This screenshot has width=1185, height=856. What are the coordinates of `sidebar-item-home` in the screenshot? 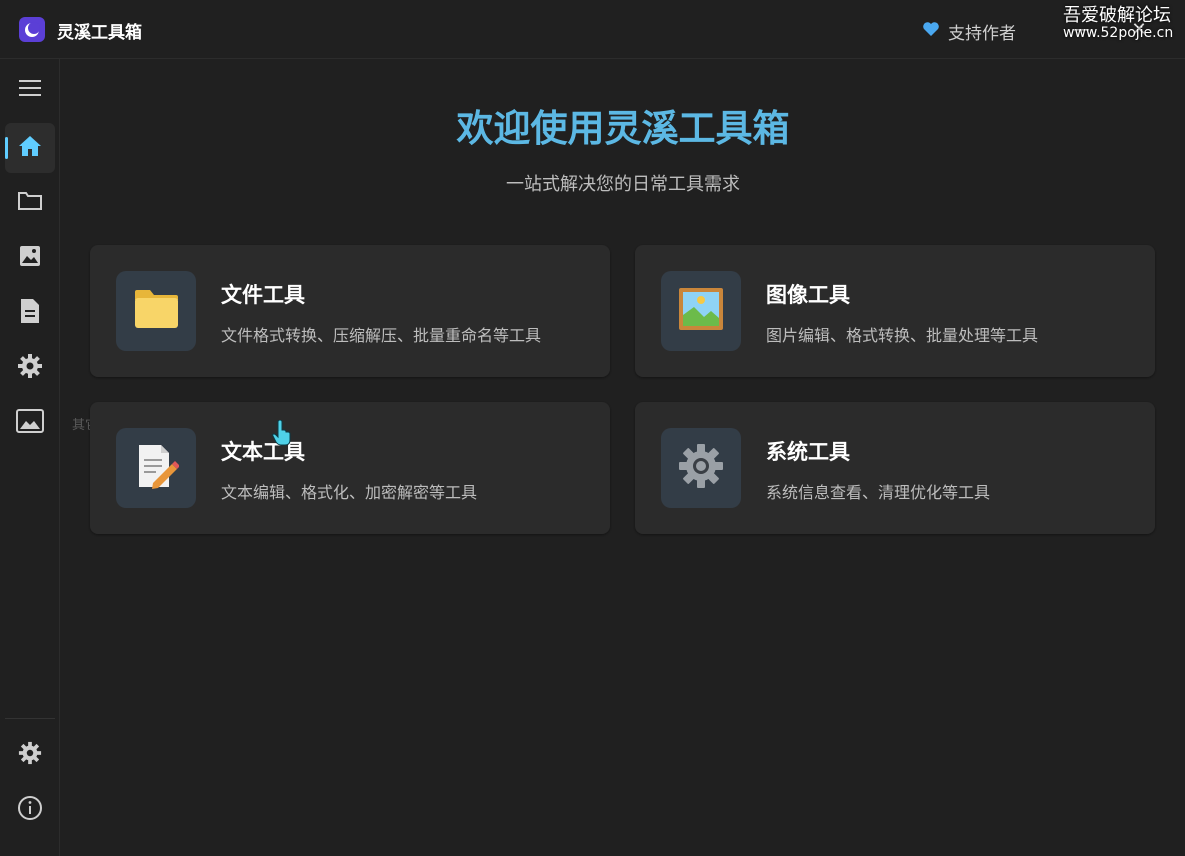 It's located at (30, 148).